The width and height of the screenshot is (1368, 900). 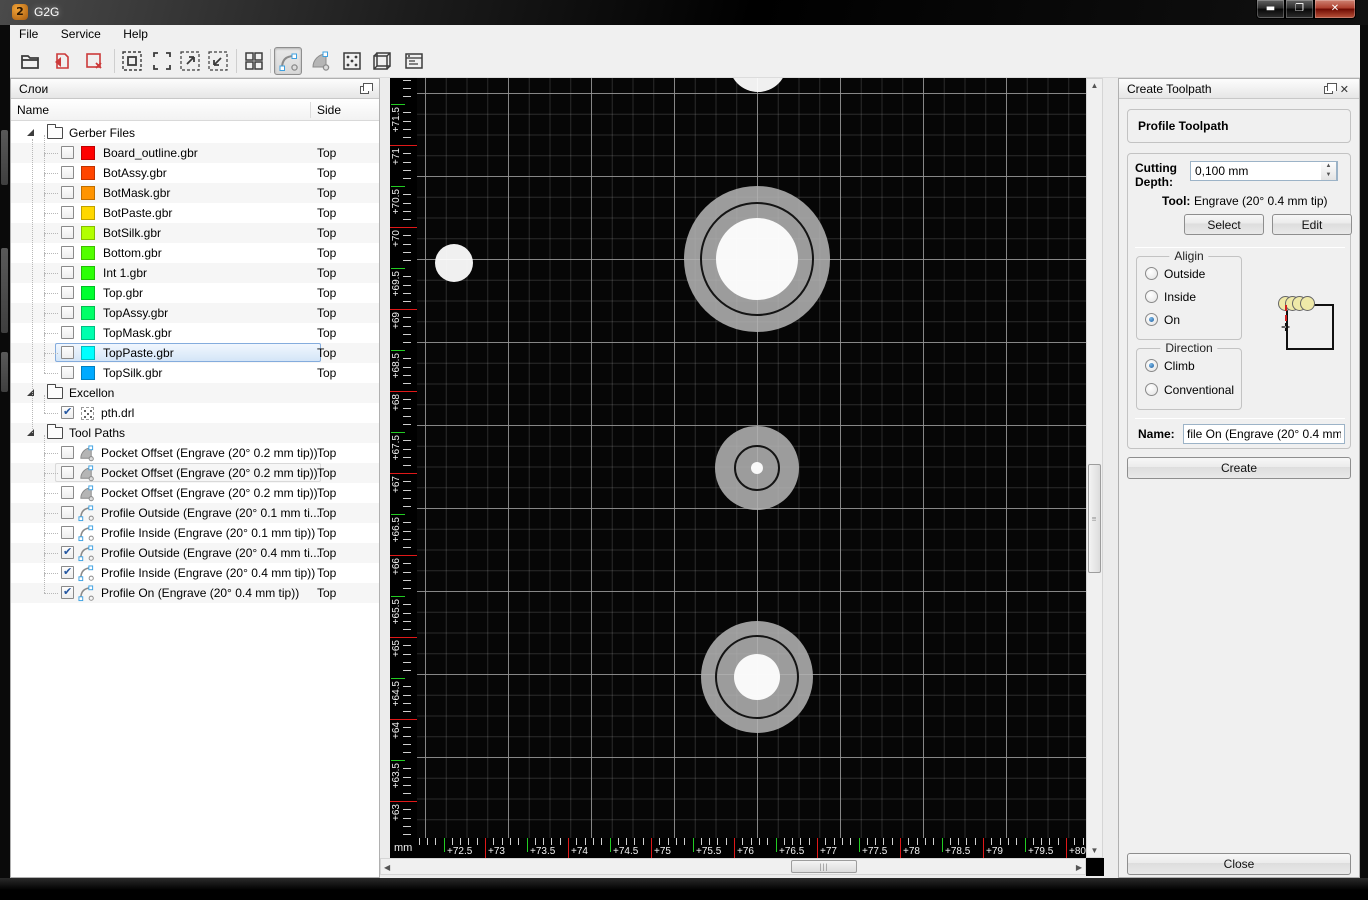 What do you see at coordinates (288, 61) in the screenshot?
I see `profile-tool-button` at bounding box center [288, 61].